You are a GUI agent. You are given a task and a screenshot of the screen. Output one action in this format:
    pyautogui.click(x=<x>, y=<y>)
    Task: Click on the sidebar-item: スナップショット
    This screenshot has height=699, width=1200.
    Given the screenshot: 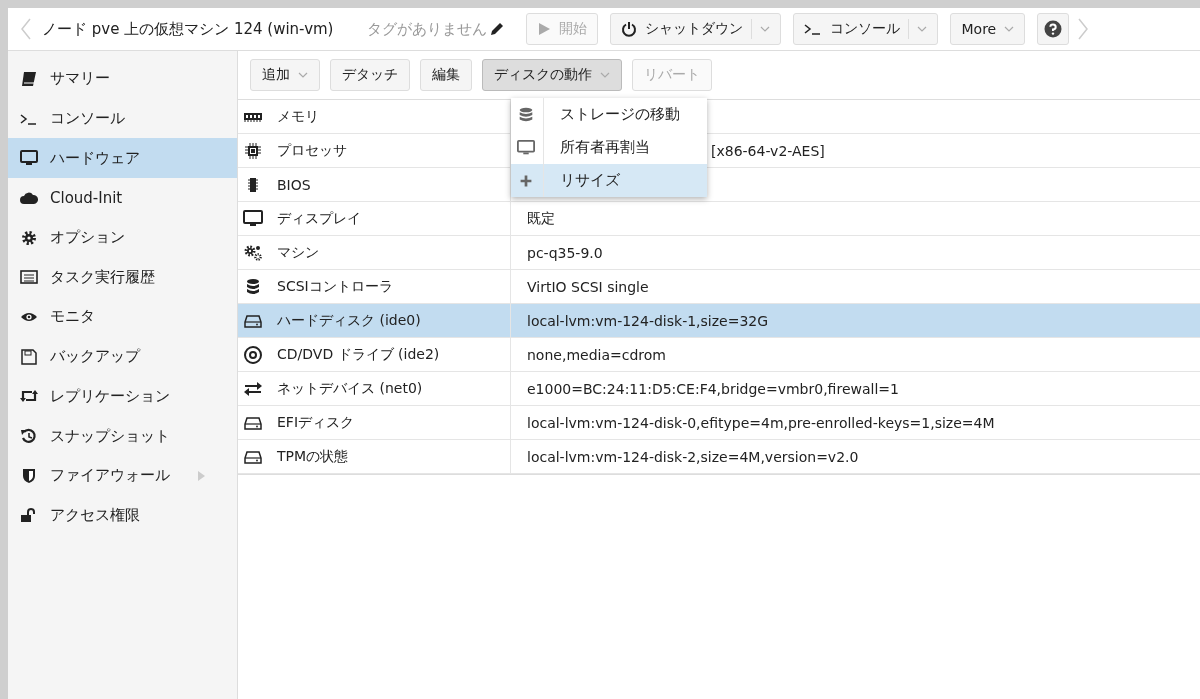 What is the action you would take?
    pyautogui.click(x=122, y=436)
    